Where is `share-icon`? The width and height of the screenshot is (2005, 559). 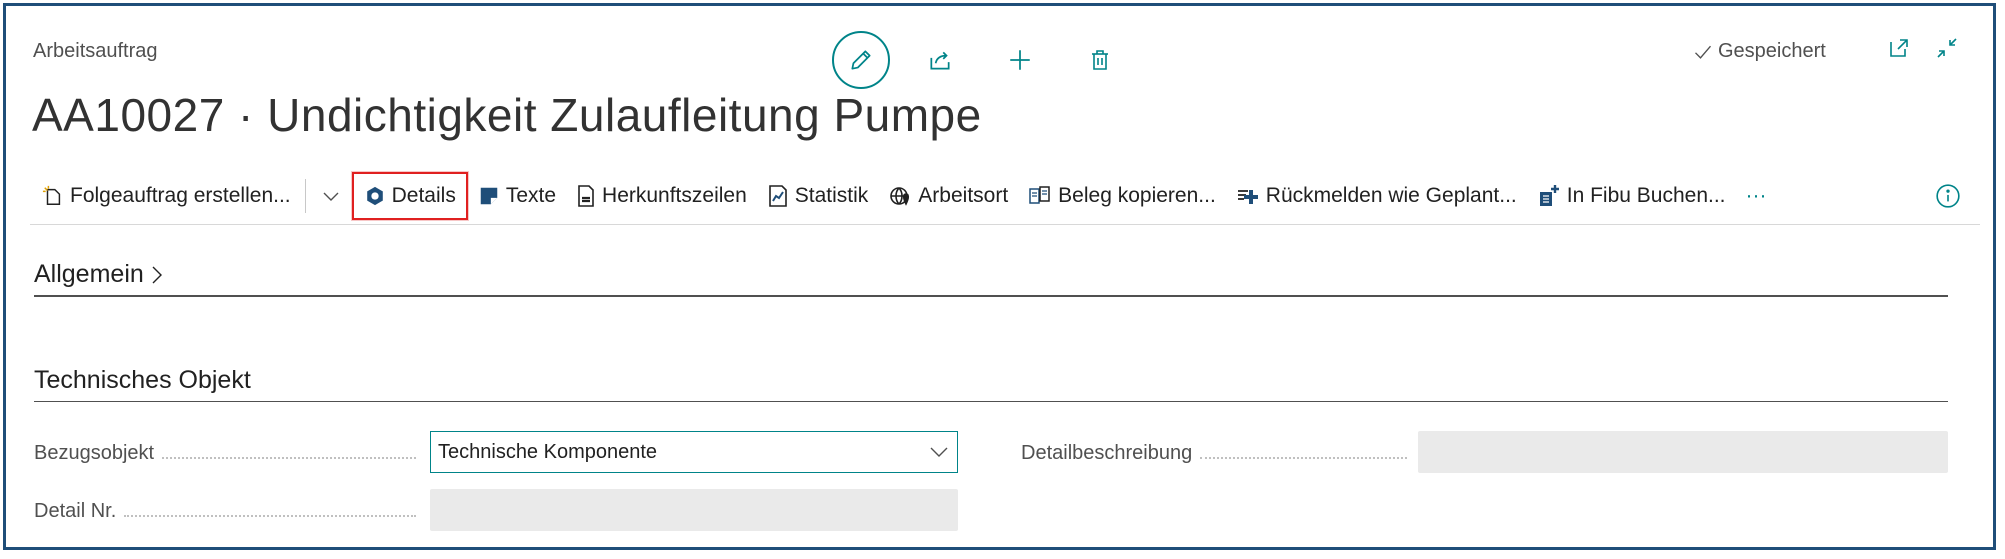
share-icon is located at coordinates (940, 60).